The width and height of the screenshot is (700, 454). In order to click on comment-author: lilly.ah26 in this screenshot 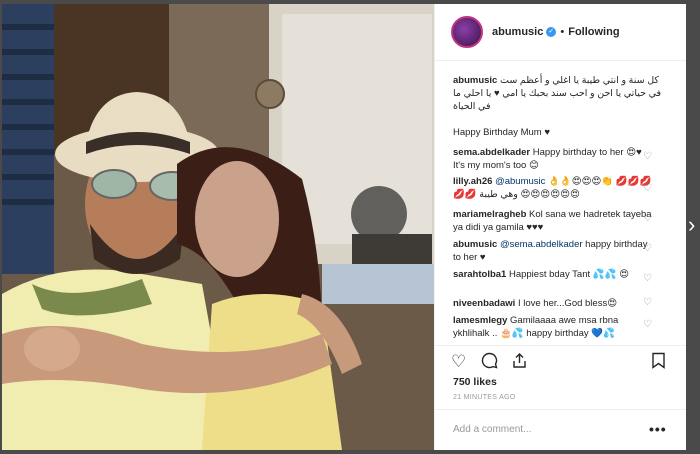, I will do `click(472, 181)`.